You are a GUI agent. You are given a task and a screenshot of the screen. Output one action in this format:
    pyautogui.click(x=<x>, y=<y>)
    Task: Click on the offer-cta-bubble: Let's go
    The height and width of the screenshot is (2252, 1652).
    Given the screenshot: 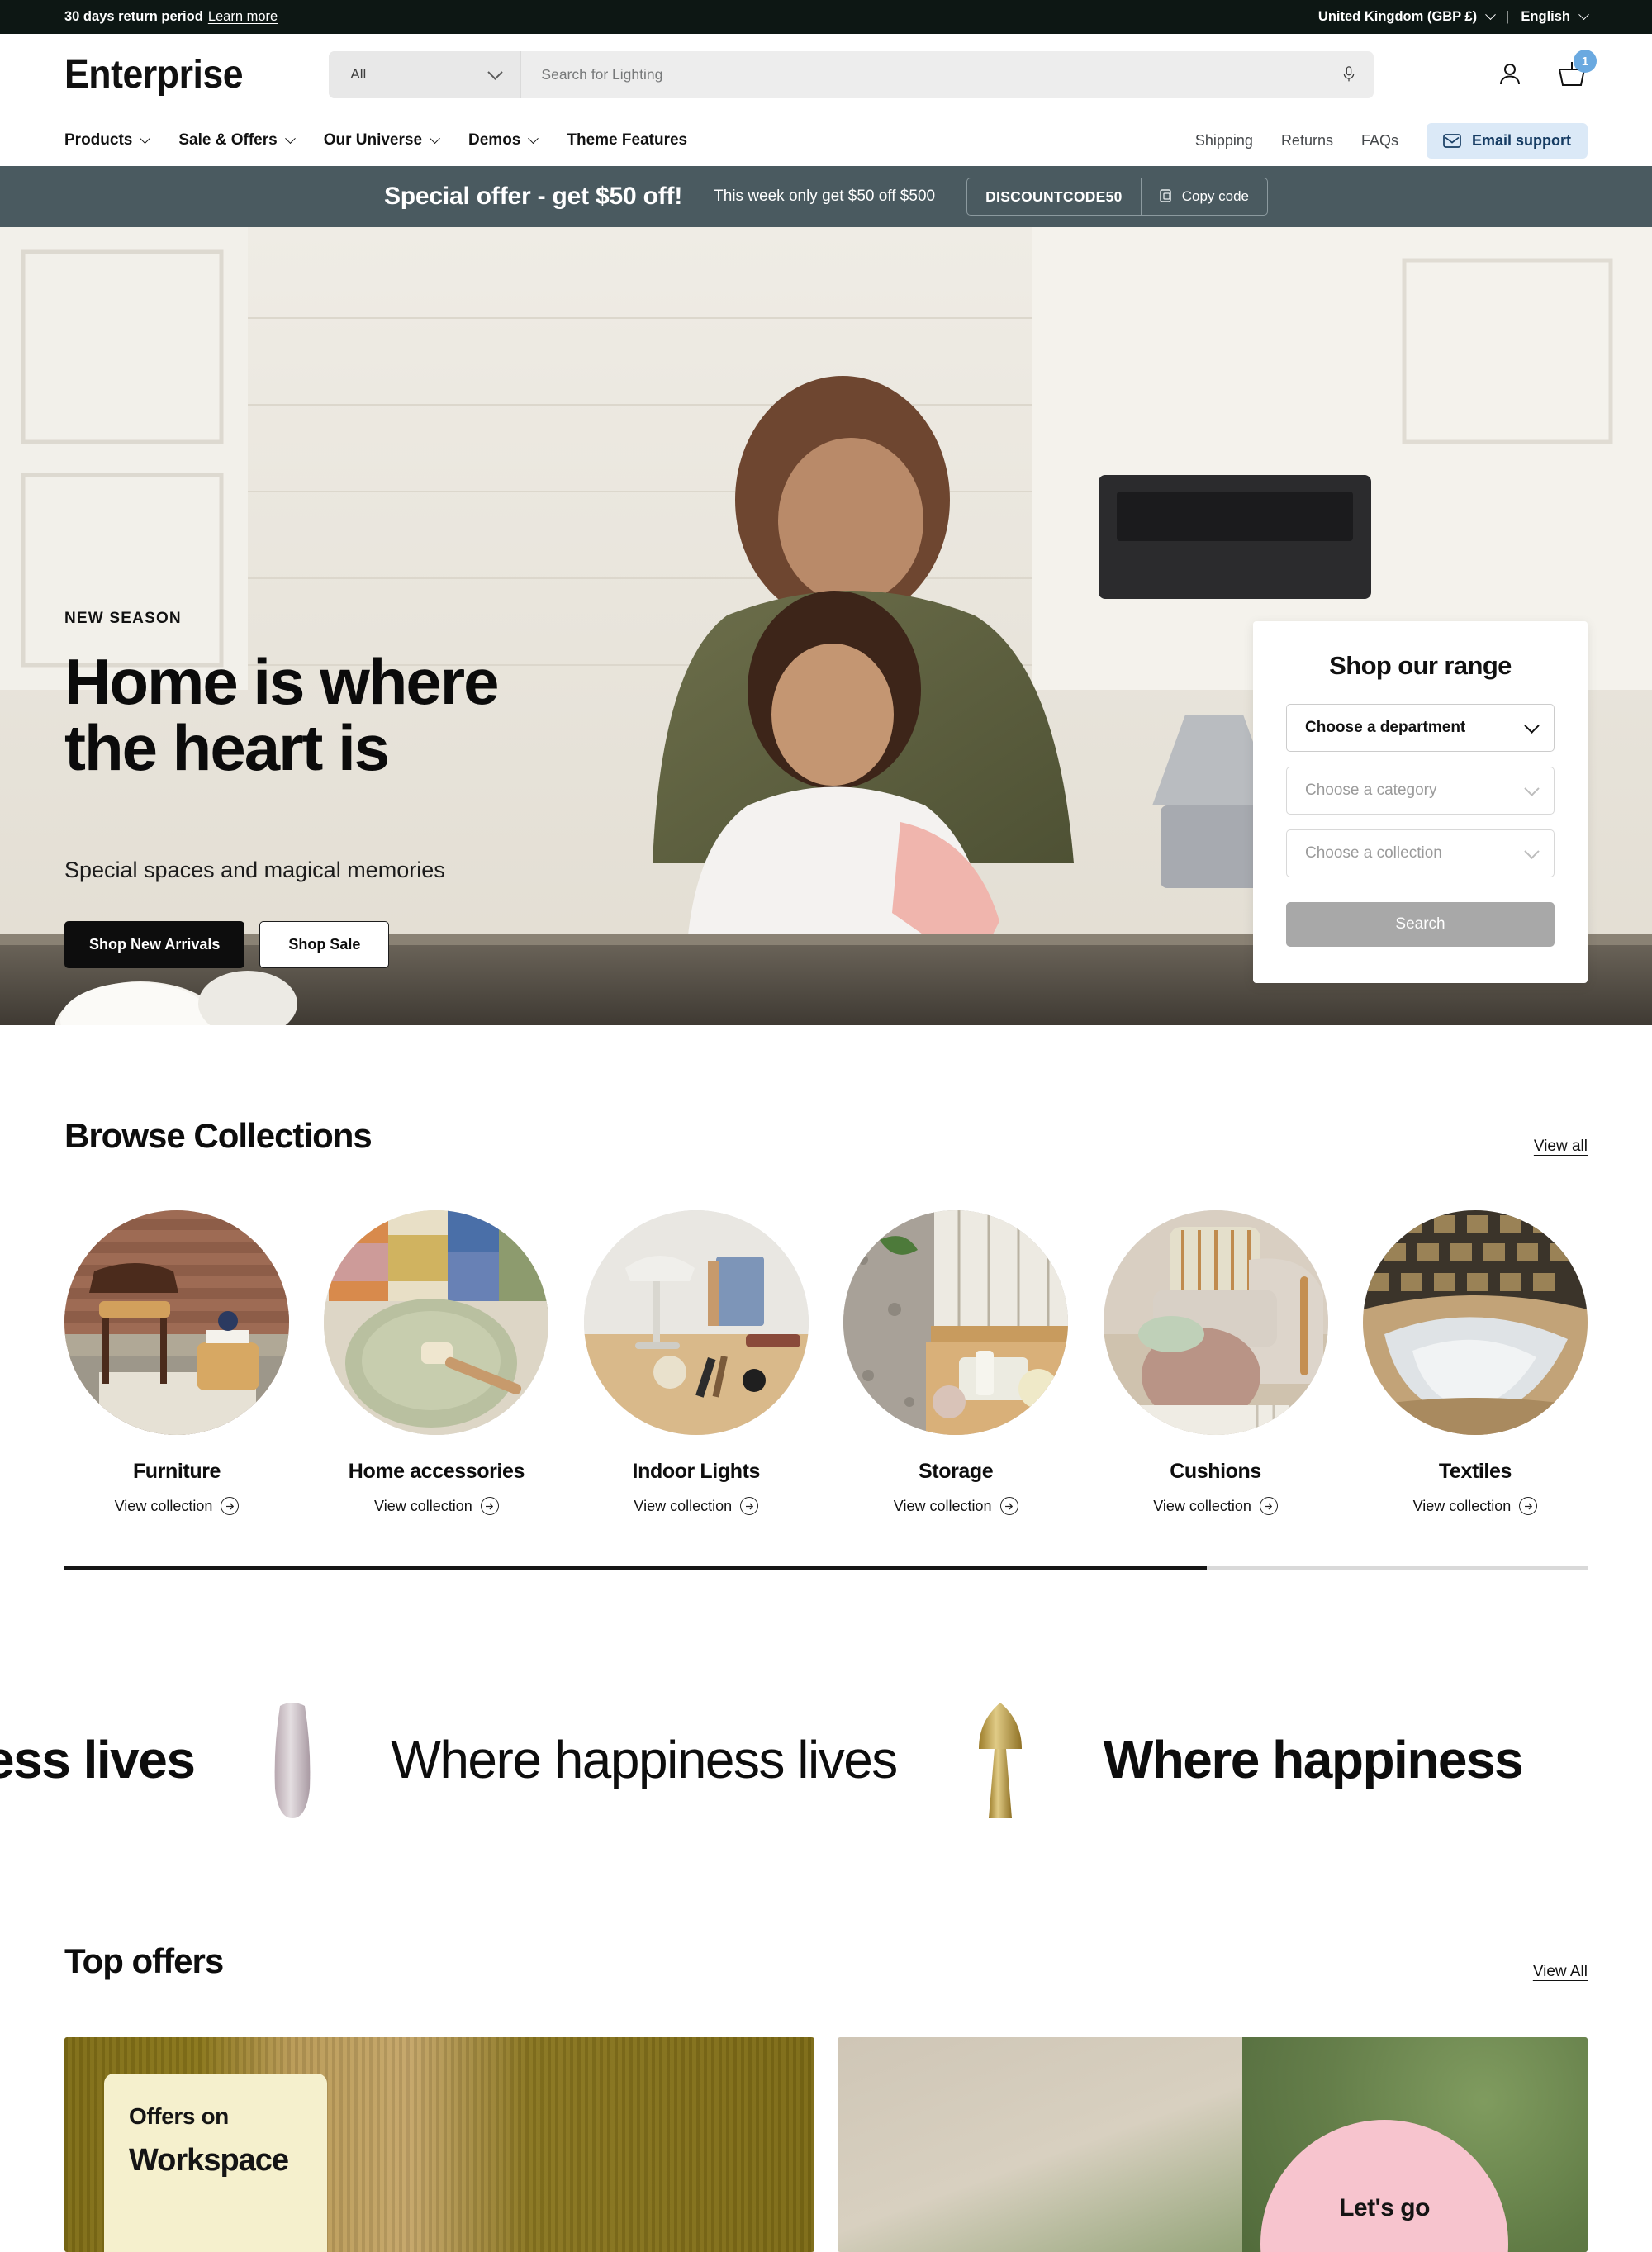 What is the action you would take?
    pyautogui.click(x=1384, y=2186)
    